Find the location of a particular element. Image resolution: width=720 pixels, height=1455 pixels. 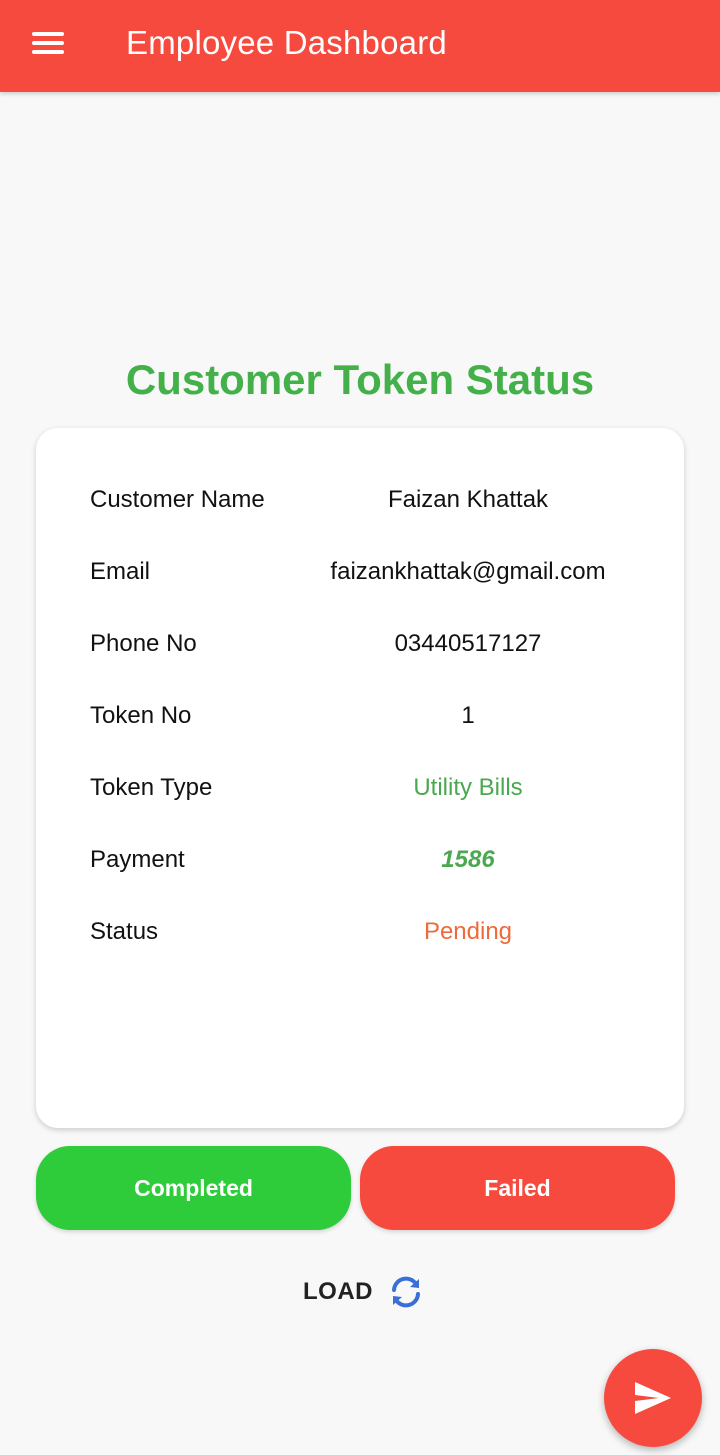

send-icon is located at coordinates (653, 1398).